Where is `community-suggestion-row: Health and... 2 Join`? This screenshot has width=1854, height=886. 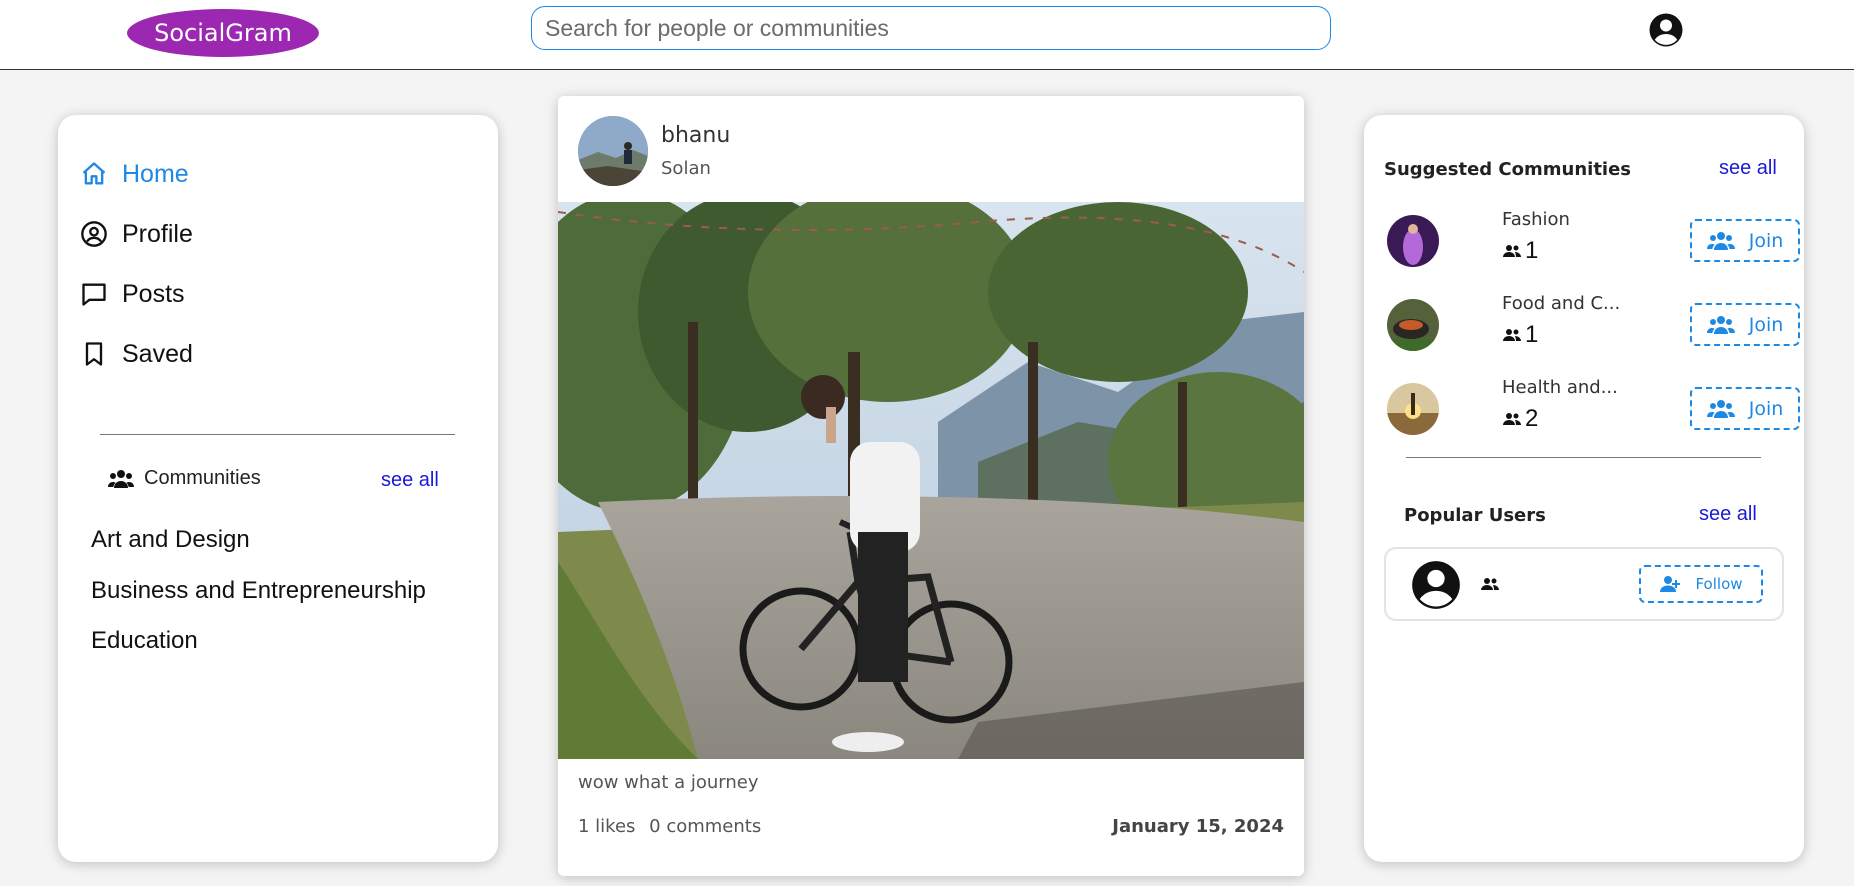 community-suggestion-row: Health and... 2 Join is located at coordinates (1592, 407).